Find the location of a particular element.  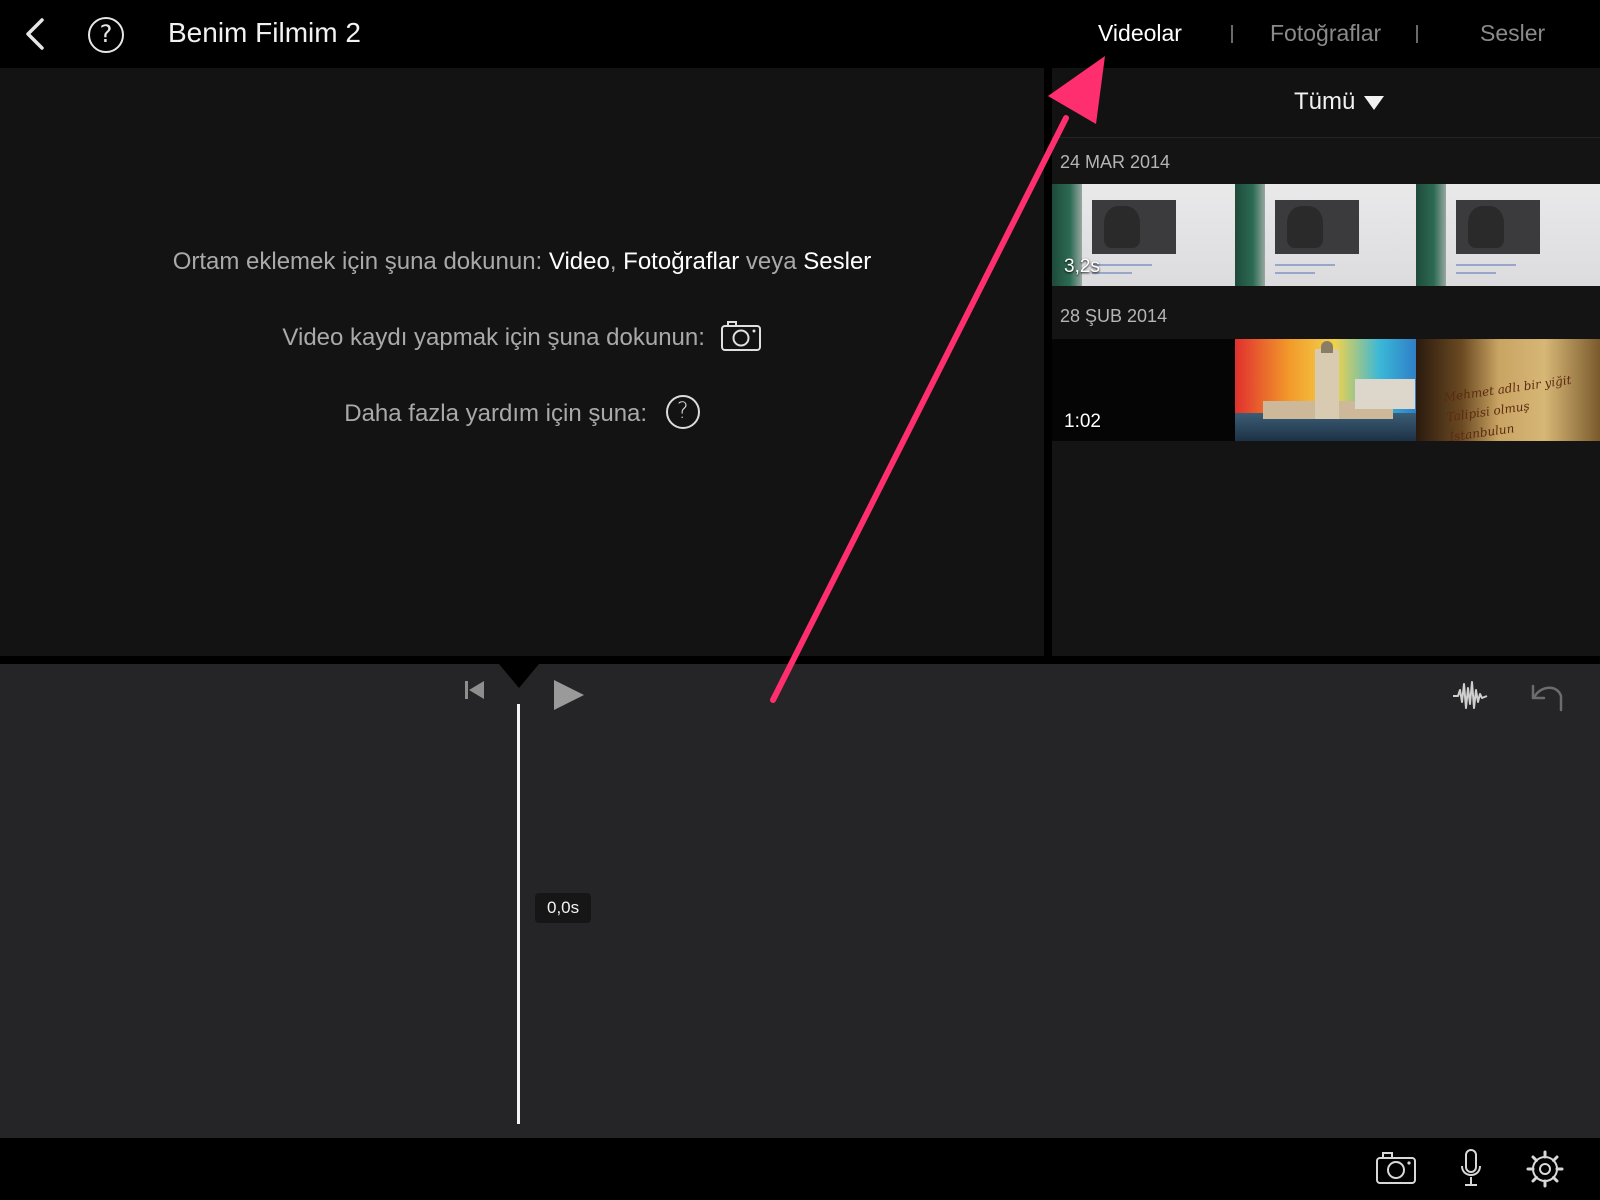

hint-comma: , is located at coordinates (616, 261).